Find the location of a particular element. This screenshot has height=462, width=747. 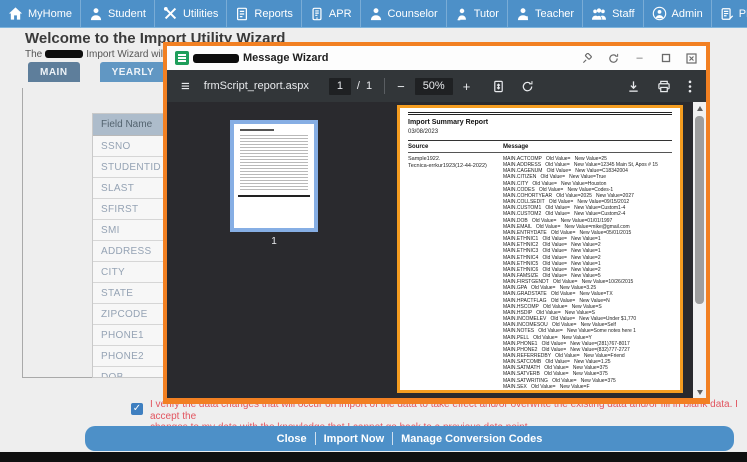

tab-yearly: YEARLY is located at coordinates (133, 72).